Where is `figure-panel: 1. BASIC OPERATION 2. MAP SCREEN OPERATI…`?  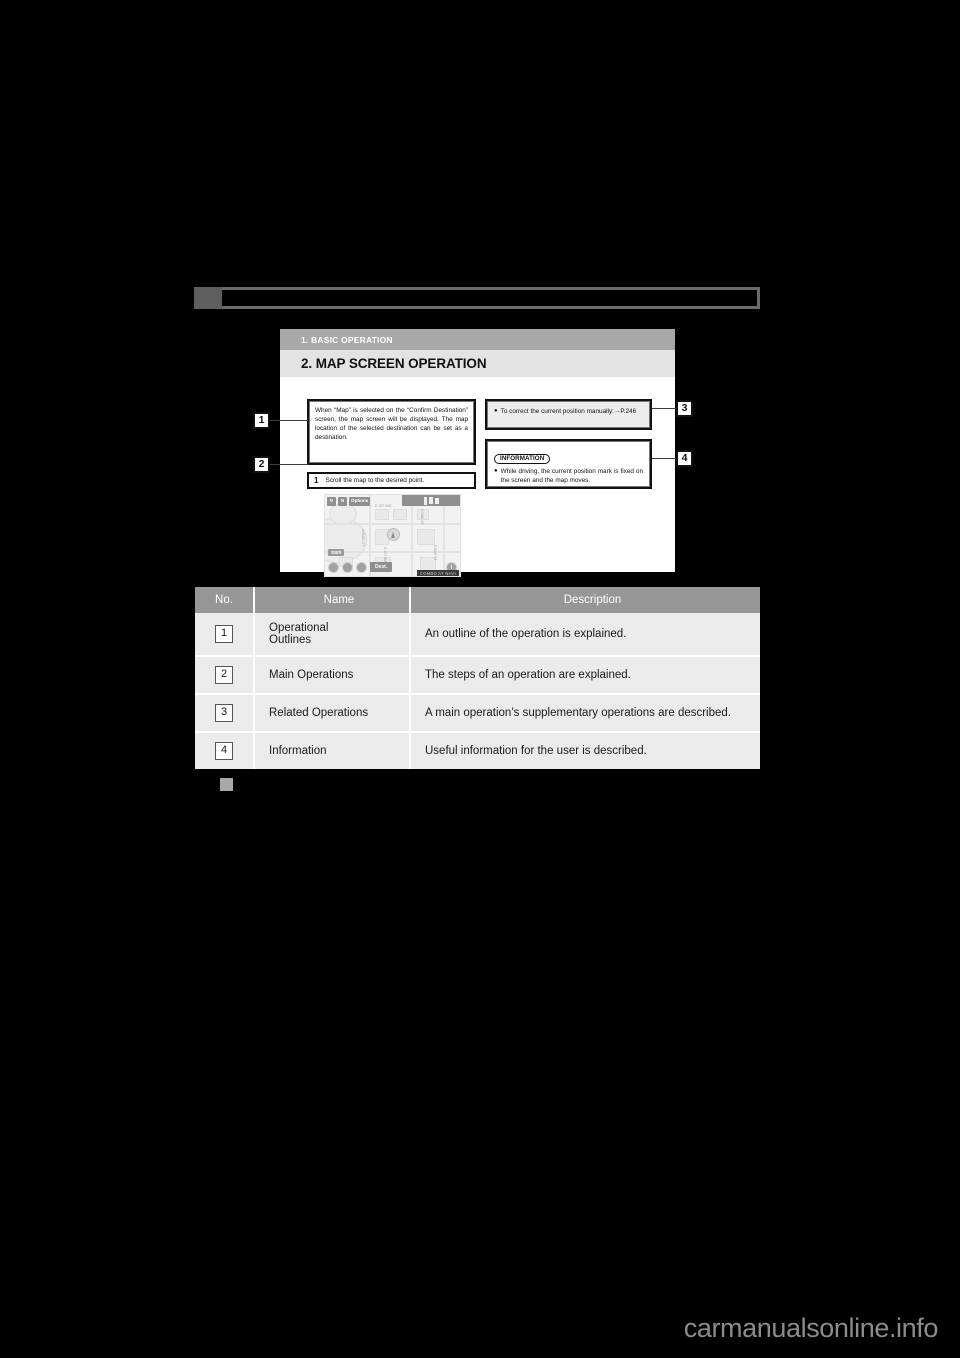
figure-panel: 1. BASIC OPERATION 2. MAP SCREEN OPERATI… is located at coordinates (477, 453).